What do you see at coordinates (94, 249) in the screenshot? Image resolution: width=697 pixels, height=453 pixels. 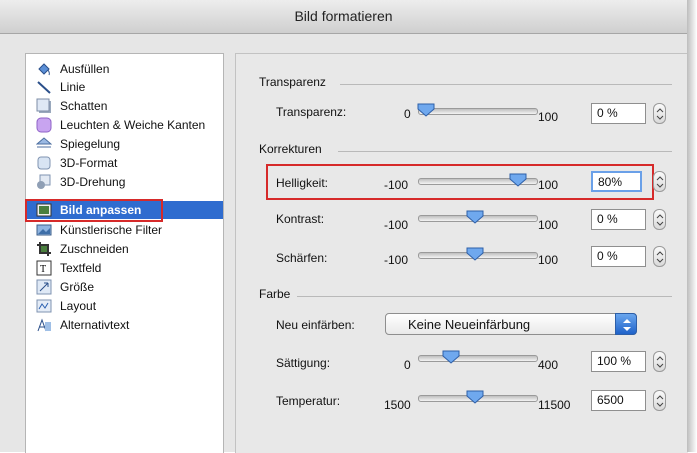 I see `sidebar-item-label: Zuschneiden` at bounding box center [94, 249].